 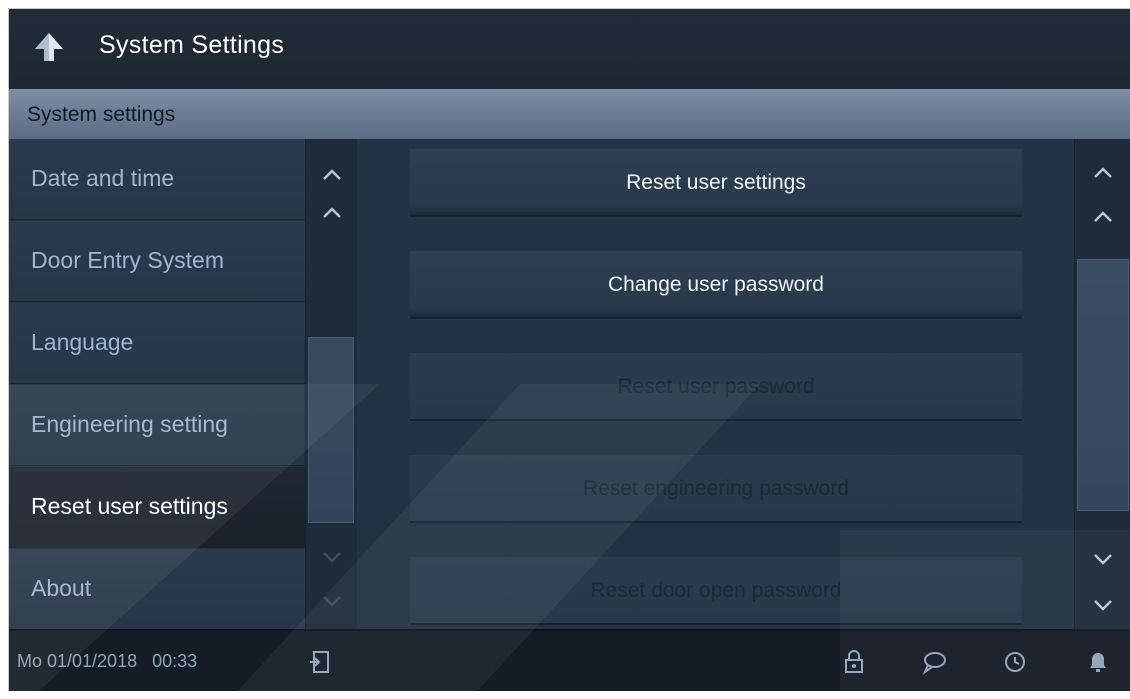 What do you see at coordinates (854, 662) in the screenshot?
I see `lock-icon` at bounding box center [854, 662].